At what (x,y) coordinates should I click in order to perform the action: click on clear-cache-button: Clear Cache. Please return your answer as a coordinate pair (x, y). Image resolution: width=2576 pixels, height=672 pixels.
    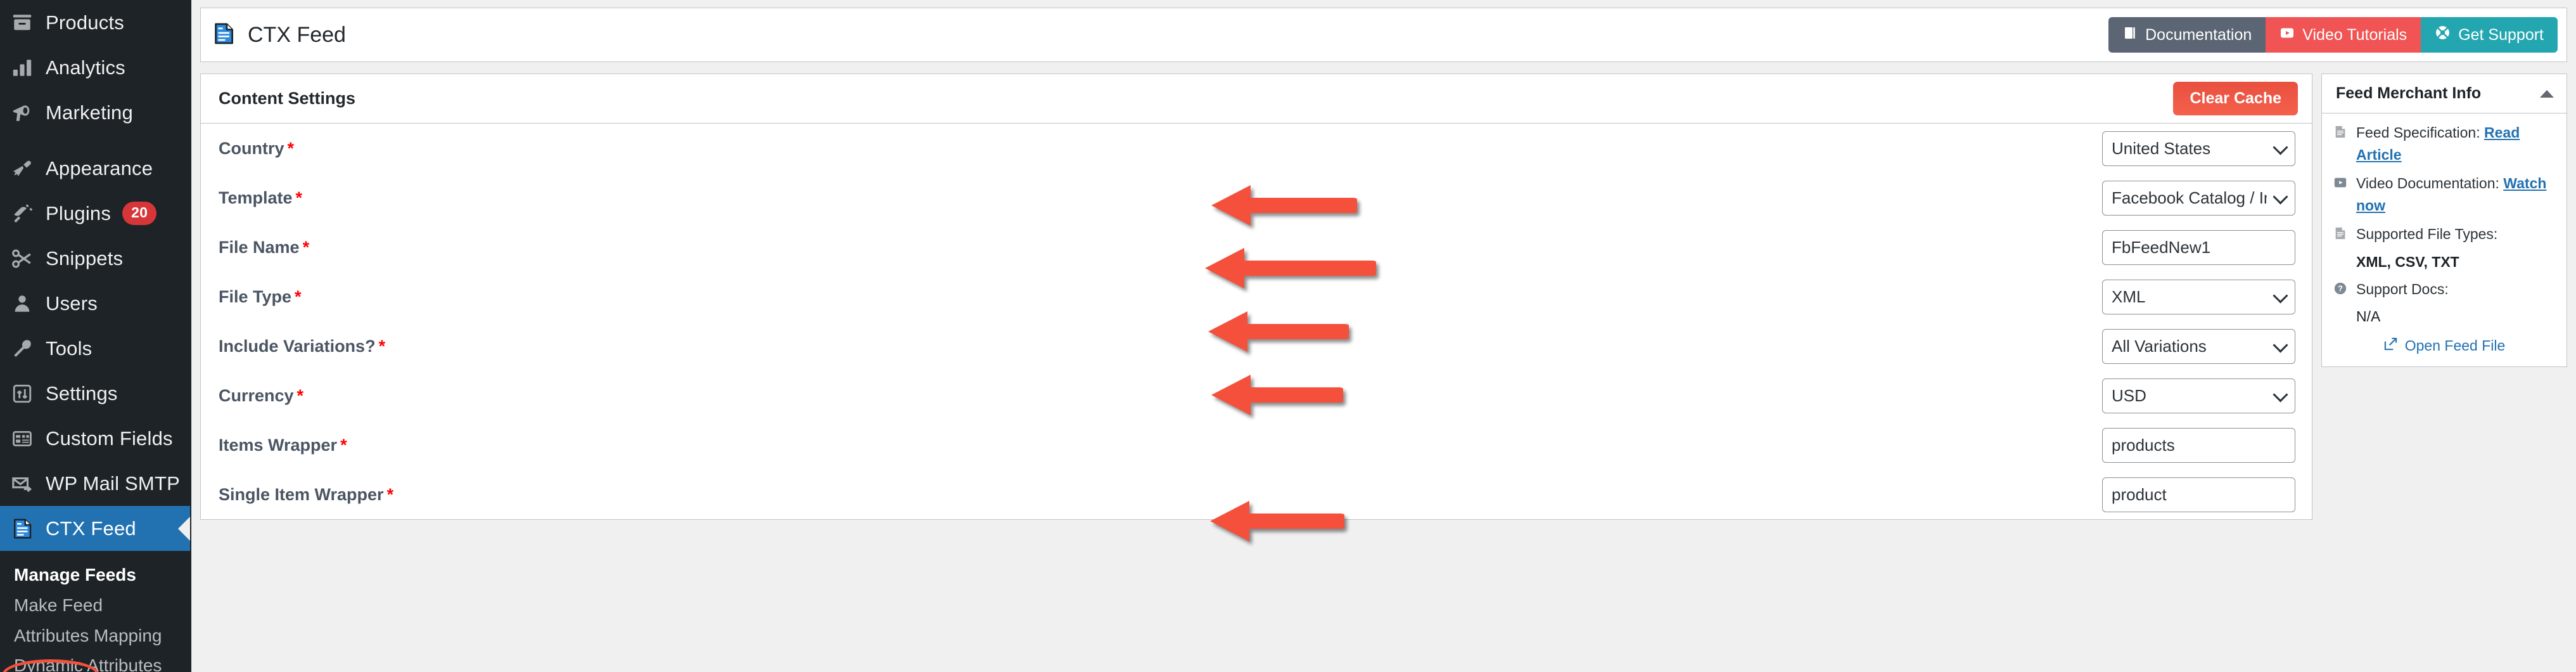
    Looking at the image, I should click on (2235, 98).